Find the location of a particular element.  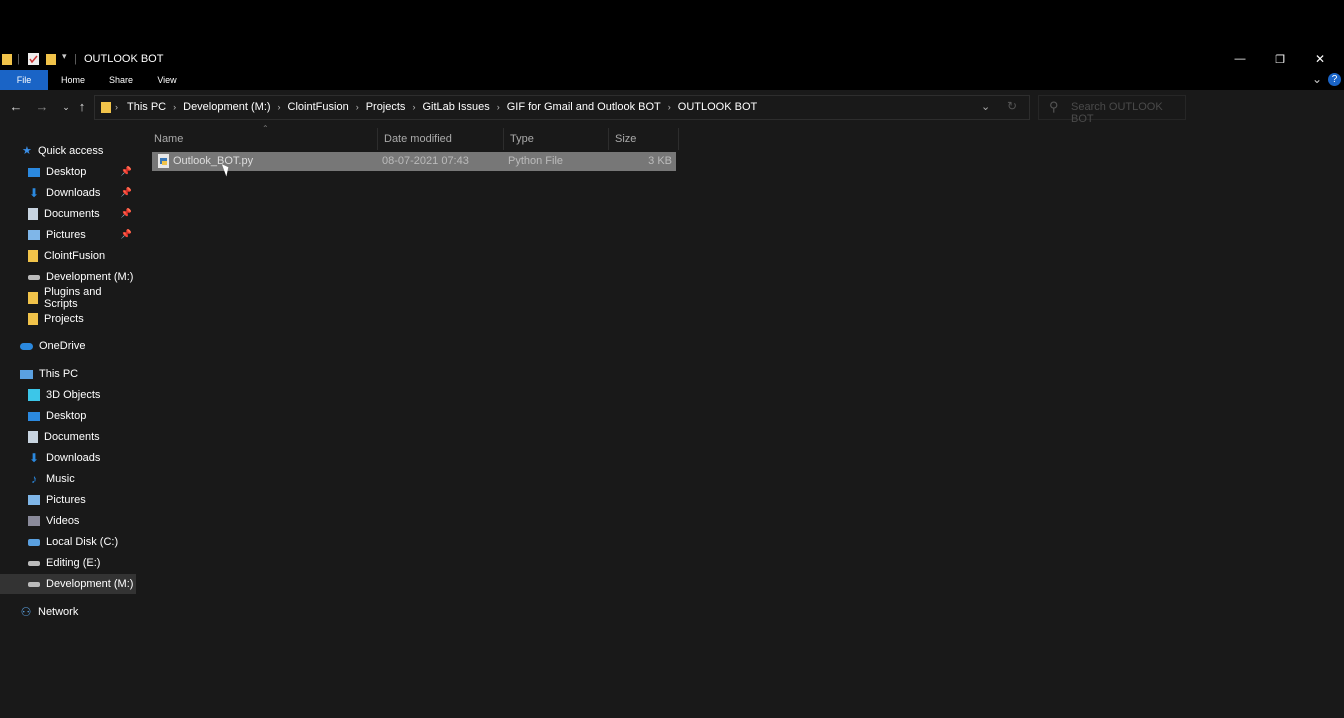

minimize-button: — is located at coordinates (1240, 59).